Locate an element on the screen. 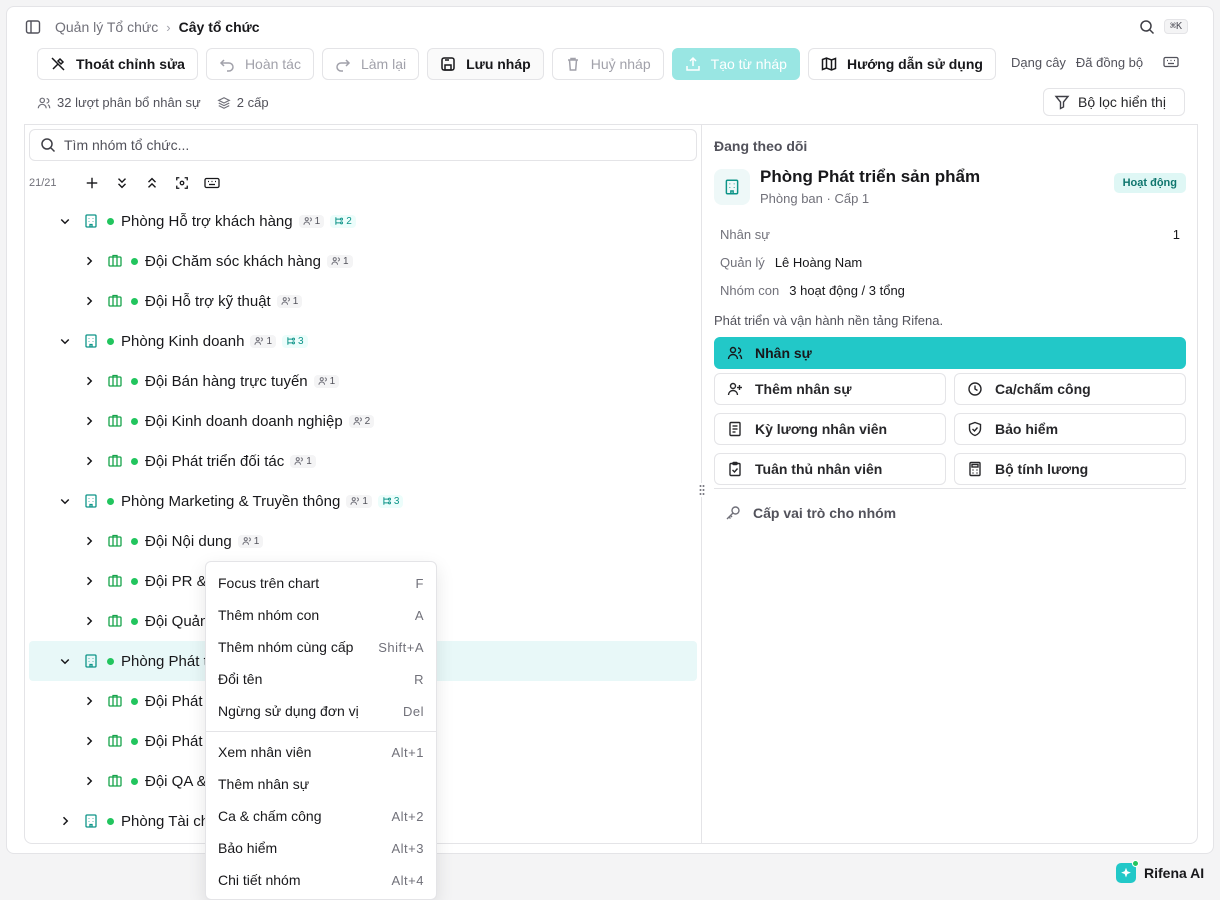 Image resolution: width=1220 pixels, height=900 pixels. payroll-button: Kỳ lương nhân viên is located at coordinates (830, 429).